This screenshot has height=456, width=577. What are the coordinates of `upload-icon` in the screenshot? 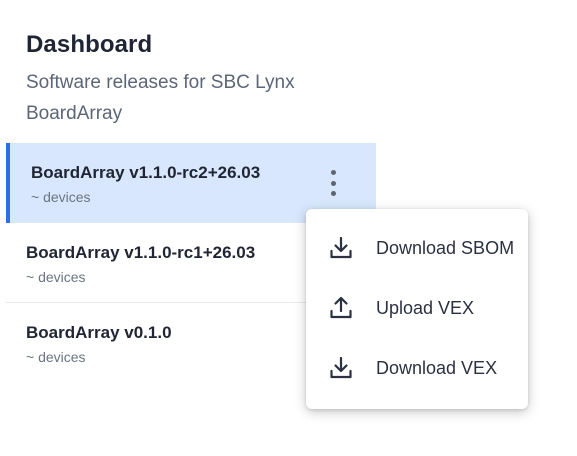 It's located at (341, 307).